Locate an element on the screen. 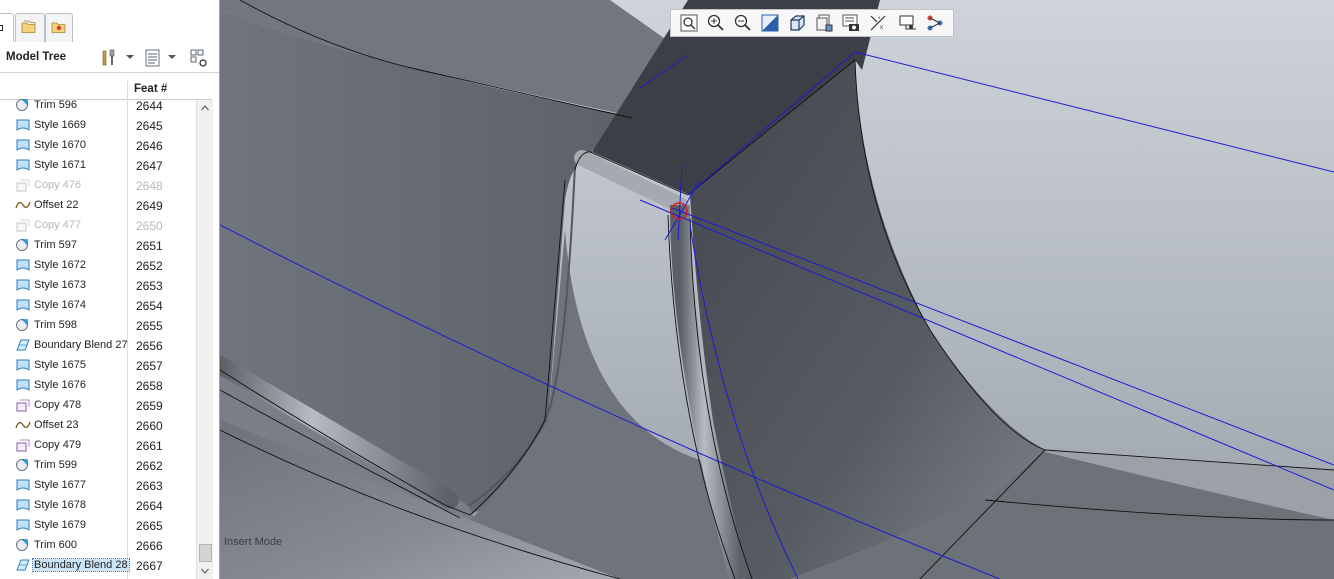 Image resolution: width=1334 pixels, height=579 pixels. feature-name: Boundary Blend 27 is located at coordinates (81, 345).